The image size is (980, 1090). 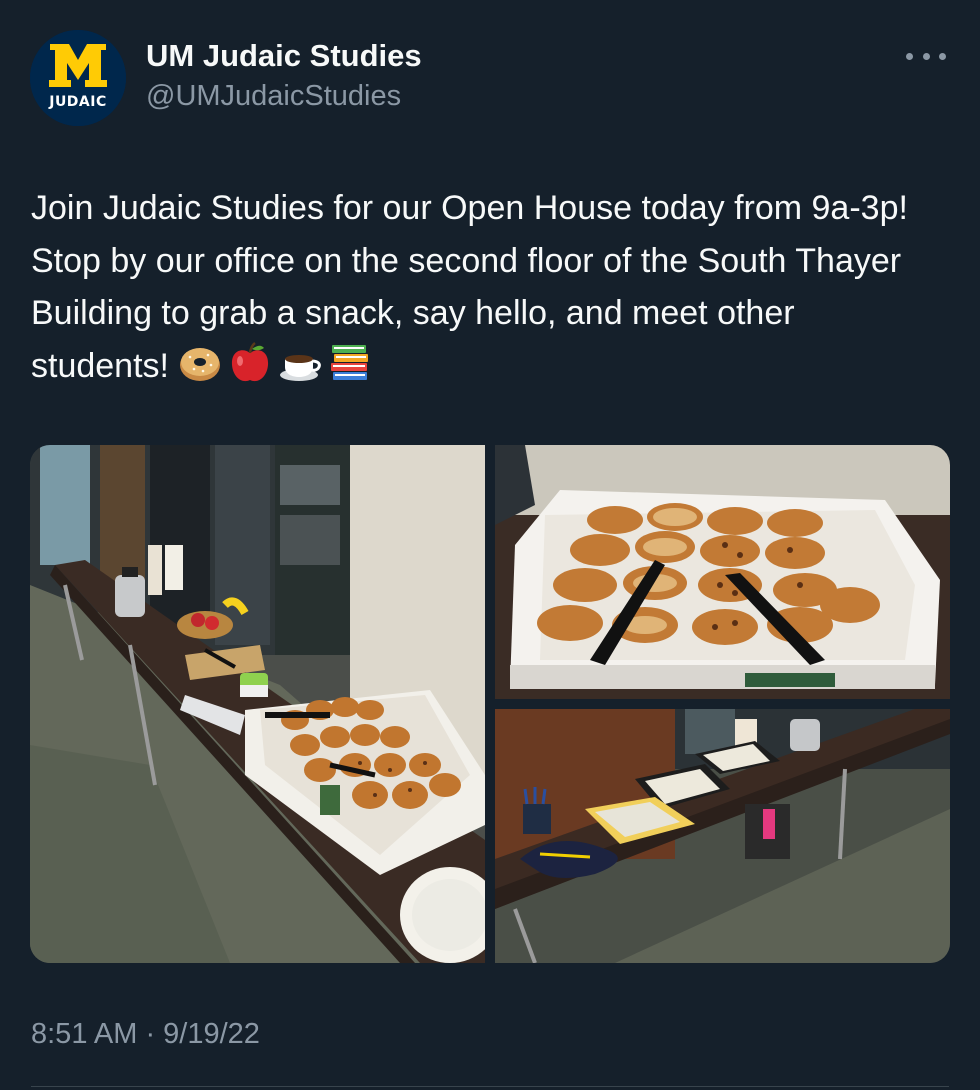 I want to click on tweet-timestamp: 8:51 AM · 9/19/22, so click(x=145, y=1034).